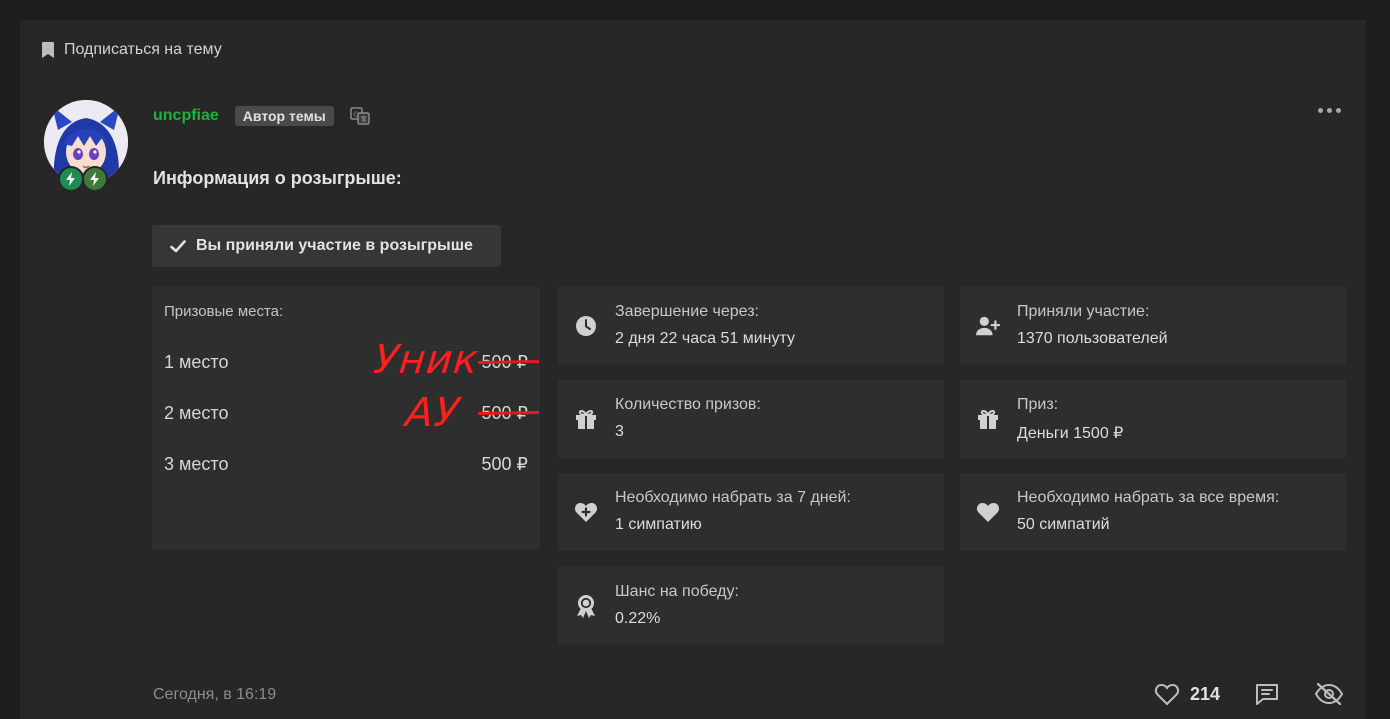 The width and height of the screenshot is (1390, 719). I want to click on post-more-menu, so click(1329, 110).